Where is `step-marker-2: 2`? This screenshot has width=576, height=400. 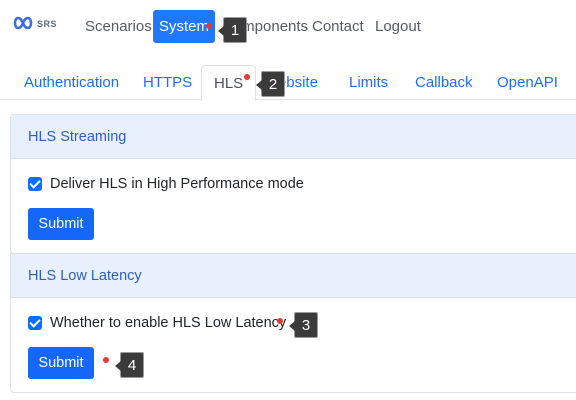
step-marker-2: 2 is located at coordinates (270, 84).